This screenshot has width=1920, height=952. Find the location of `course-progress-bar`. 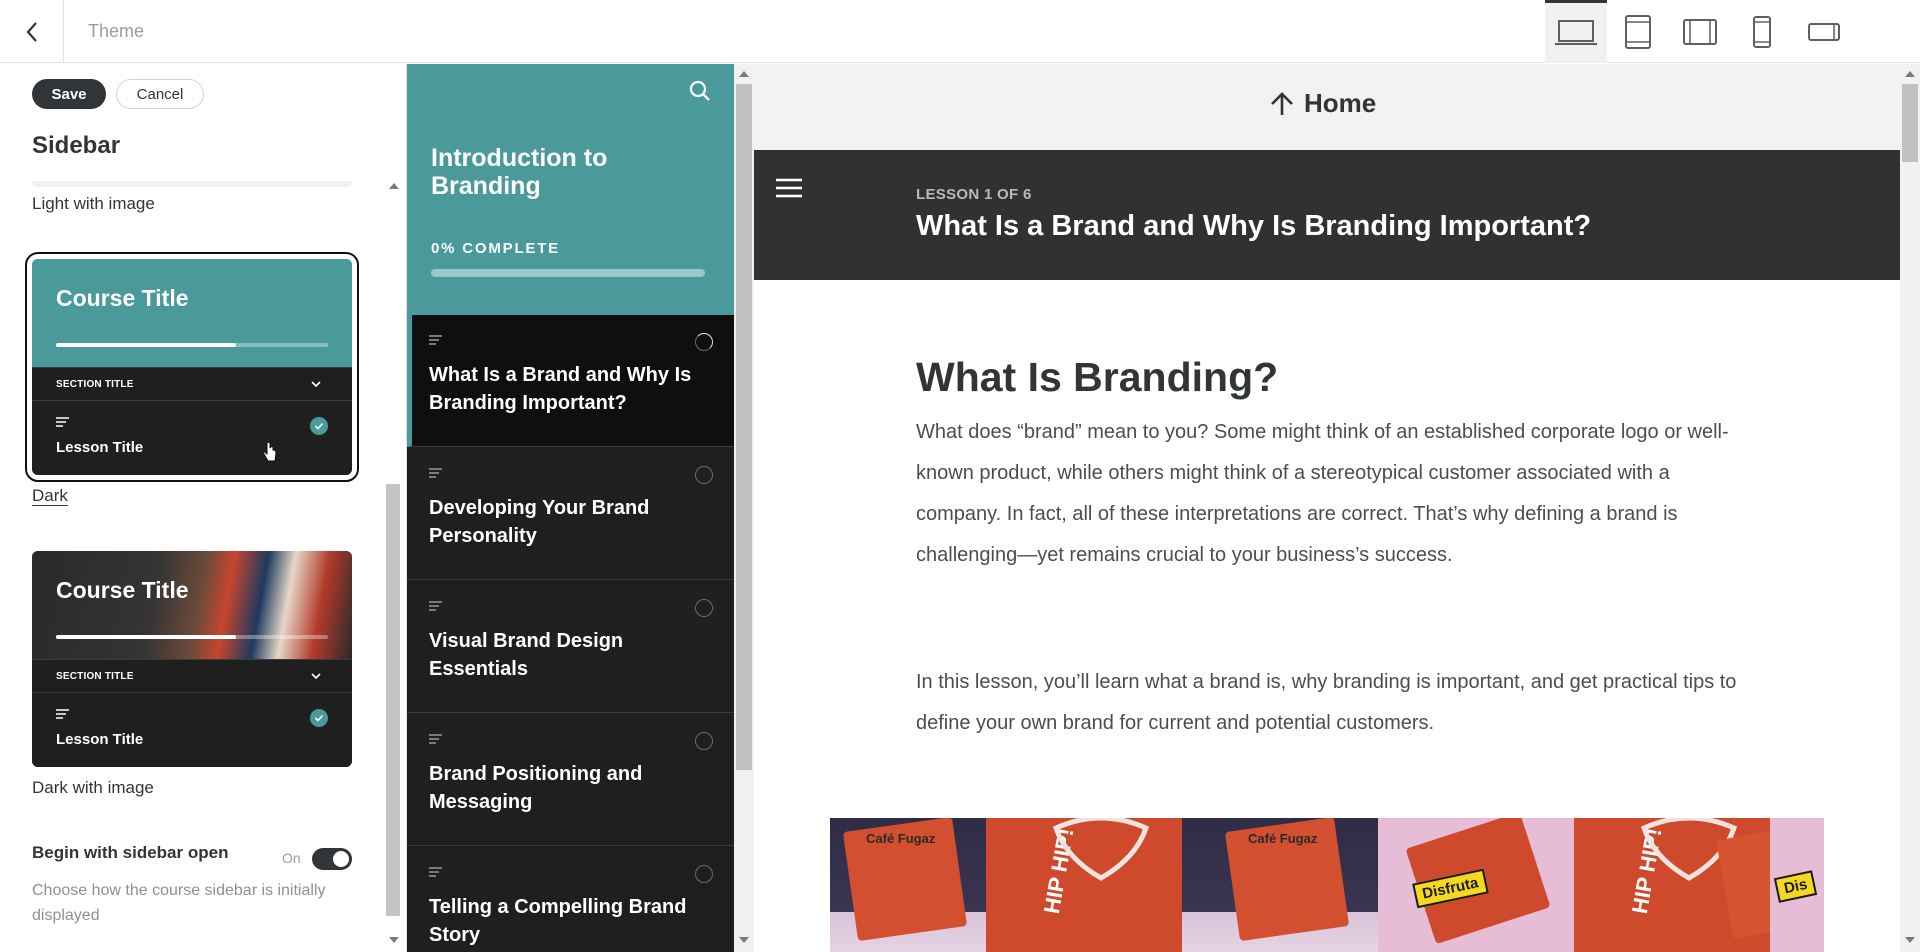

course-progress-bar is located at coordinates (568, 273).